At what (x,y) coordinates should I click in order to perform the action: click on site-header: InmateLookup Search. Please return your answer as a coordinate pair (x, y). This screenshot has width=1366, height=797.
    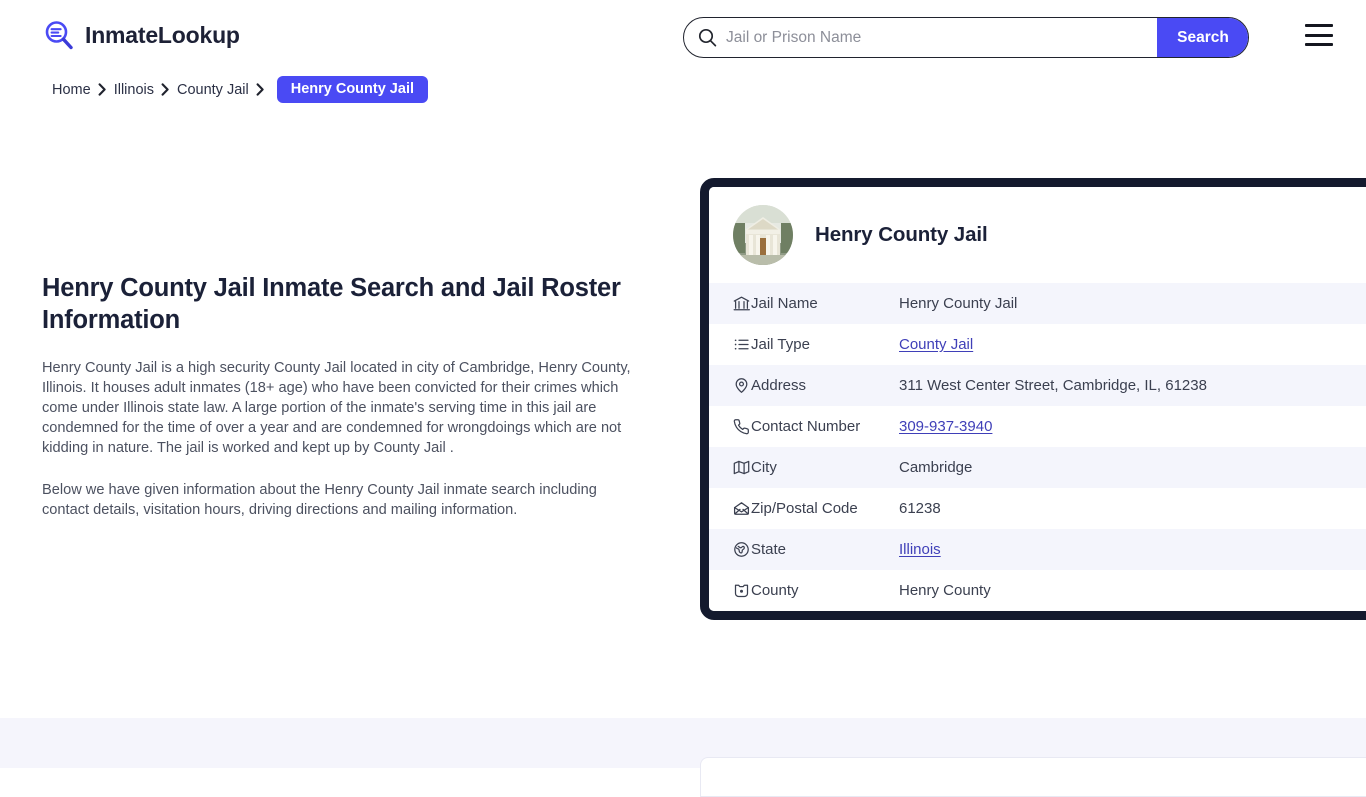
    Looking at the image, I should click on (683, 36).